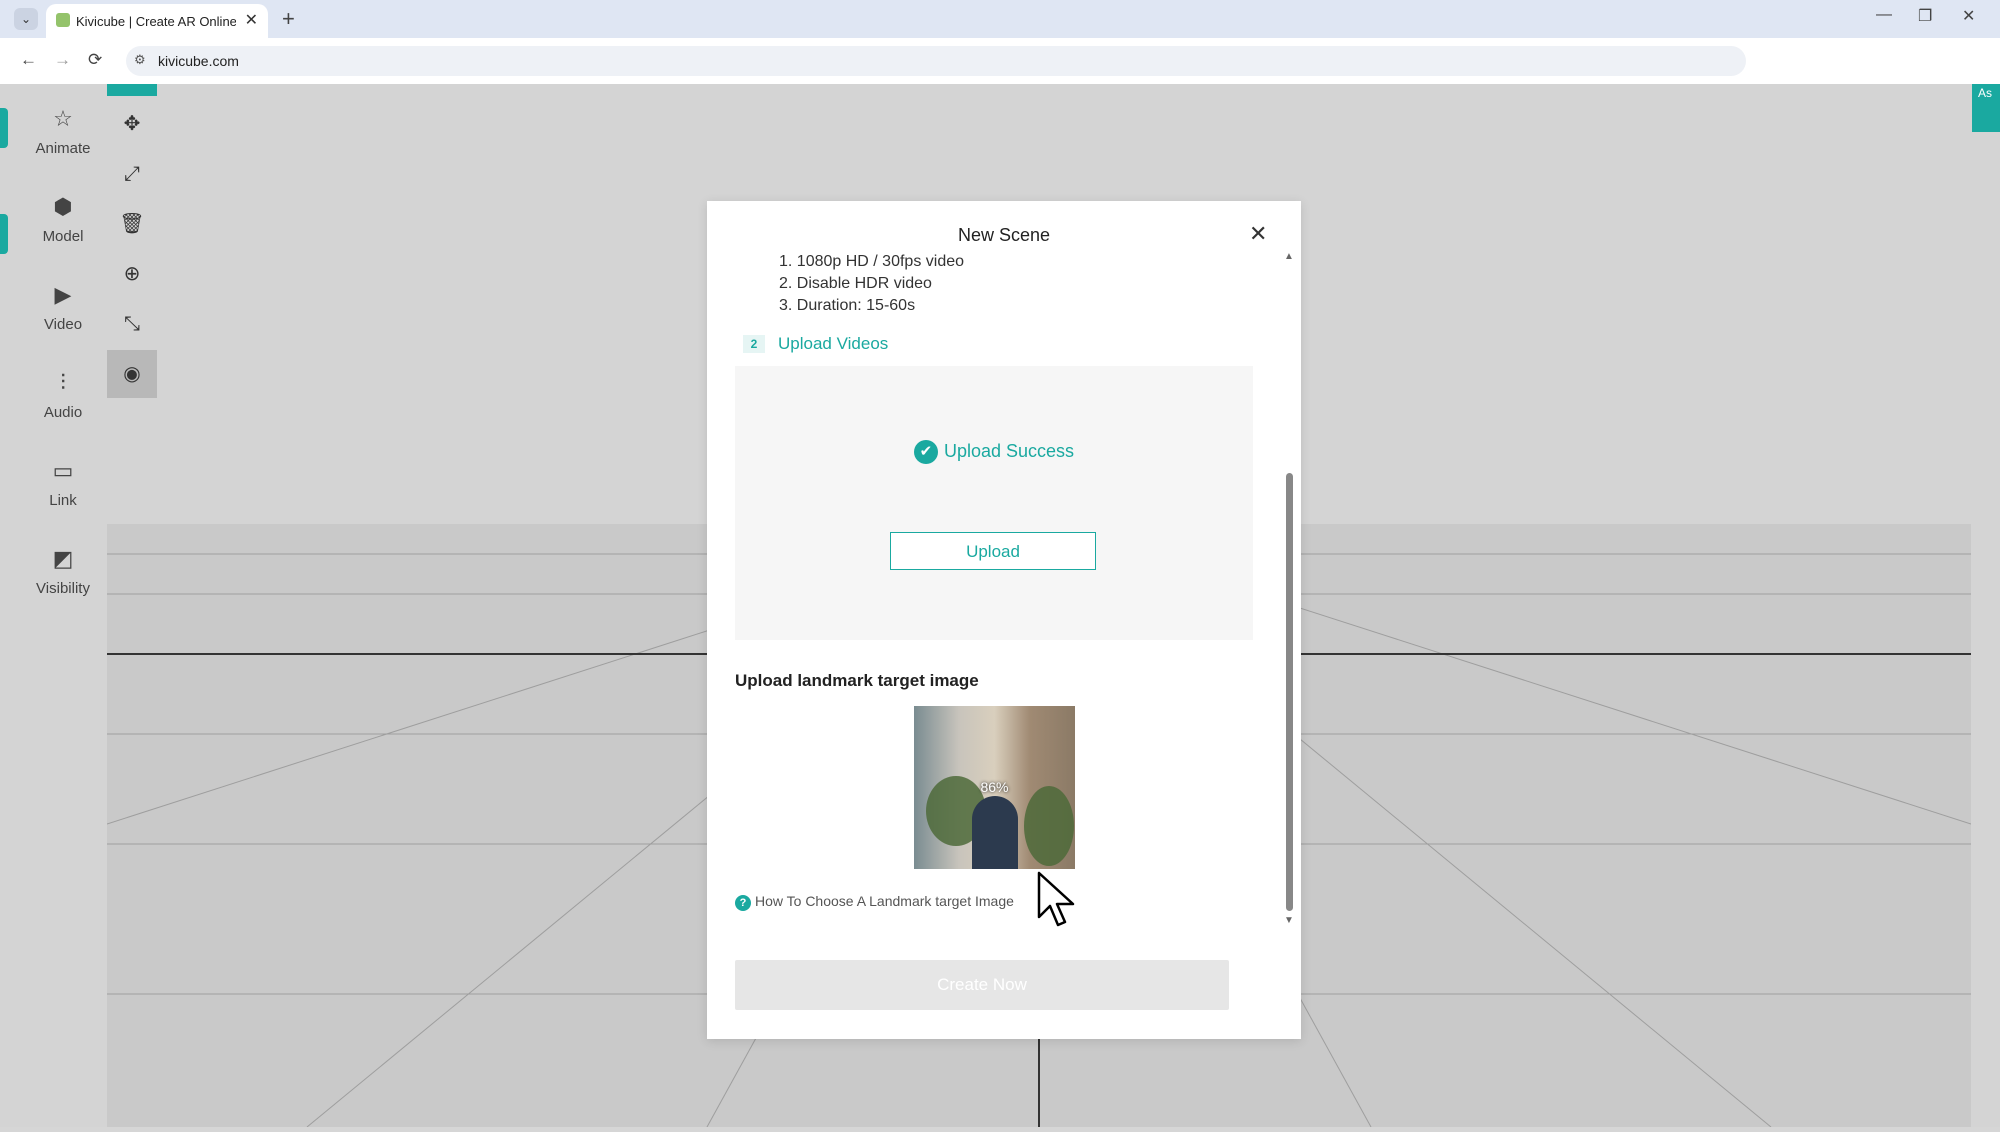  Describe the element at coordinates (132, 174) in the screenshot. I see `scale-tool-icon: ⤢` at that location.